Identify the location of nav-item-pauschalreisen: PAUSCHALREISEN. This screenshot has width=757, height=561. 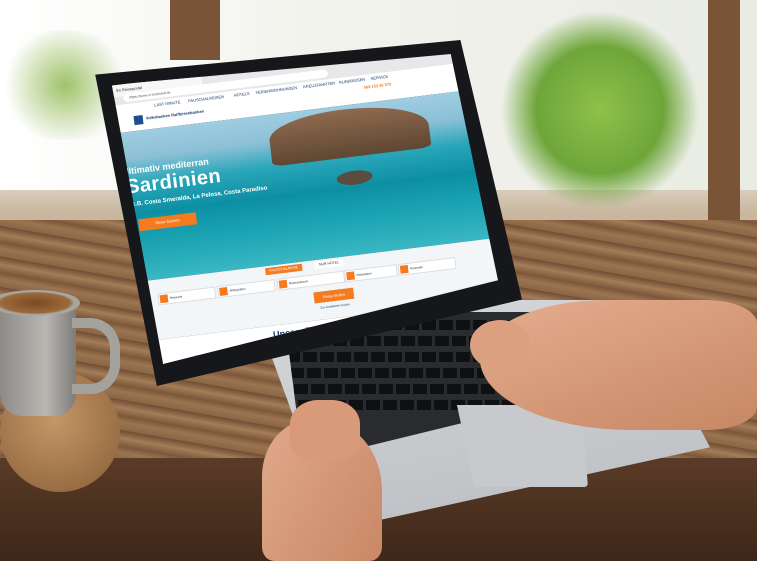
(206, 98).